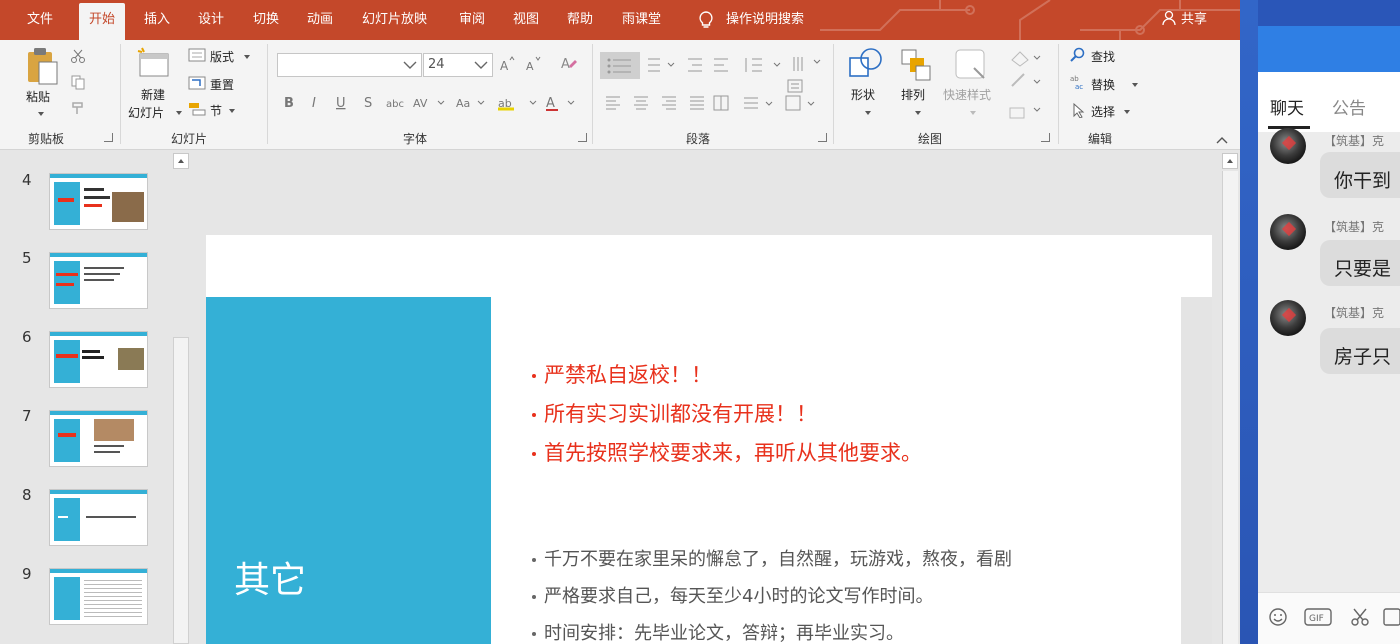 This screenshot has height=644, width=1400. I want to click on quick-styles-icon, so click(972, 65).